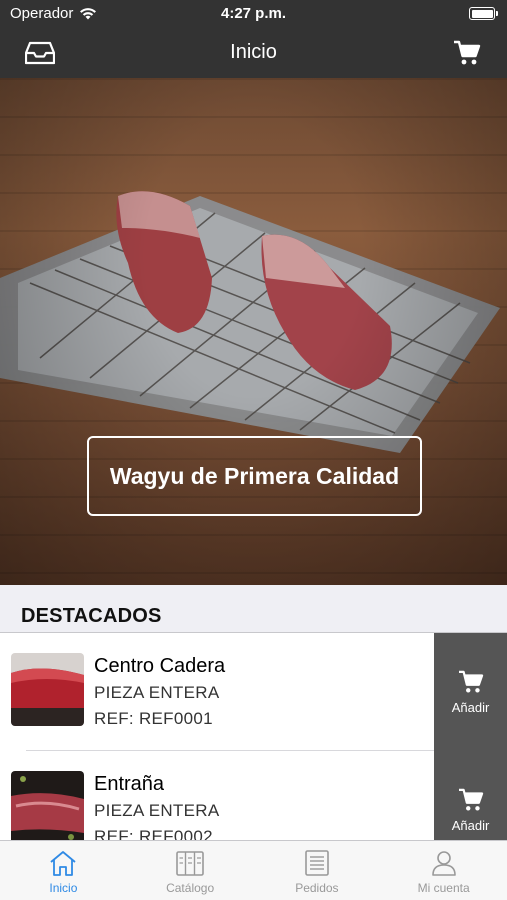 This screenshot has width=507, height=900. Describe the element at coordinates (190, 863) in the screenshot. I see `catalog-icon` at that location.